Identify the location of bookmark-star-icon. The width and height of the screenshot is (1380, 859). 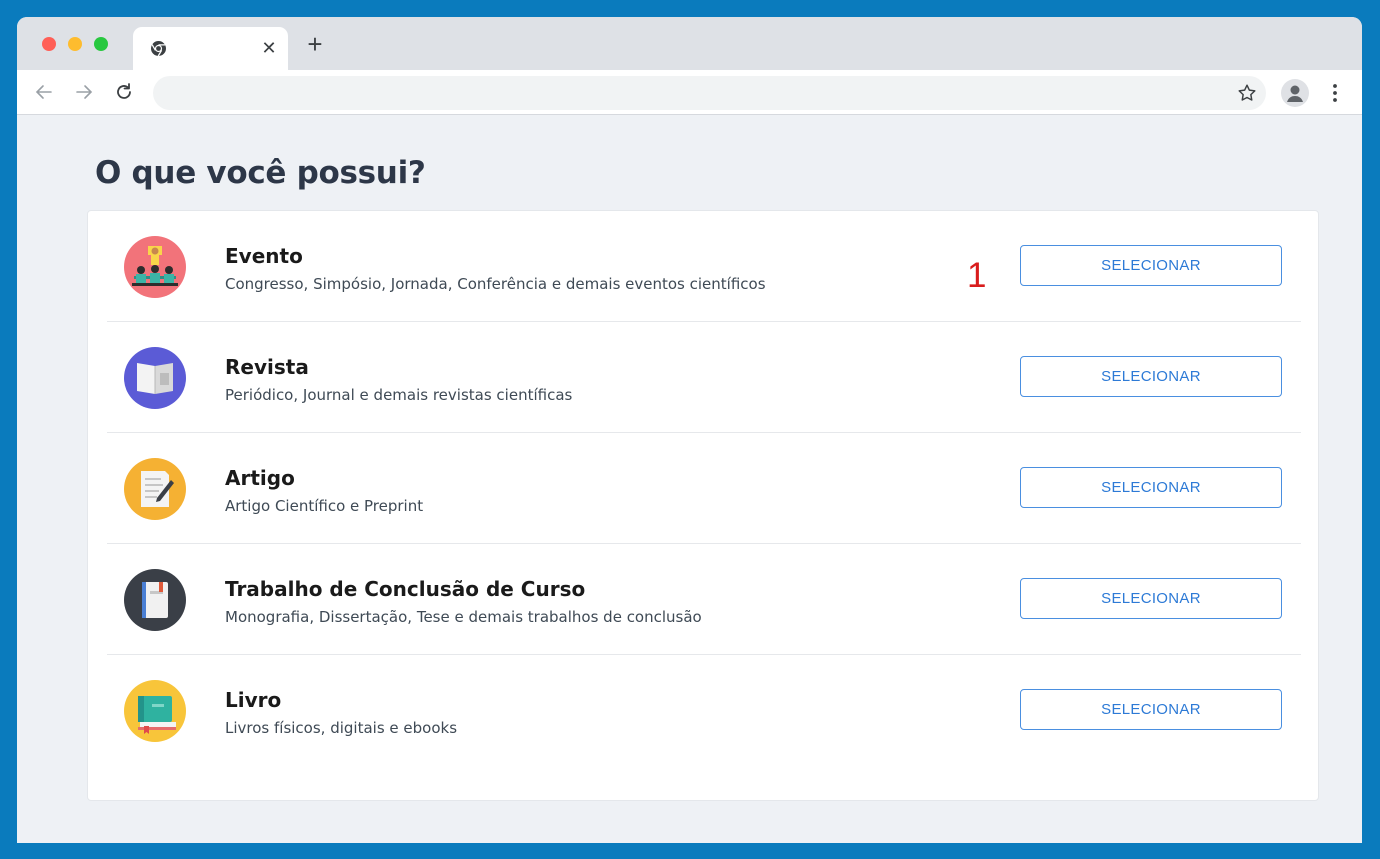
(1247, 93).